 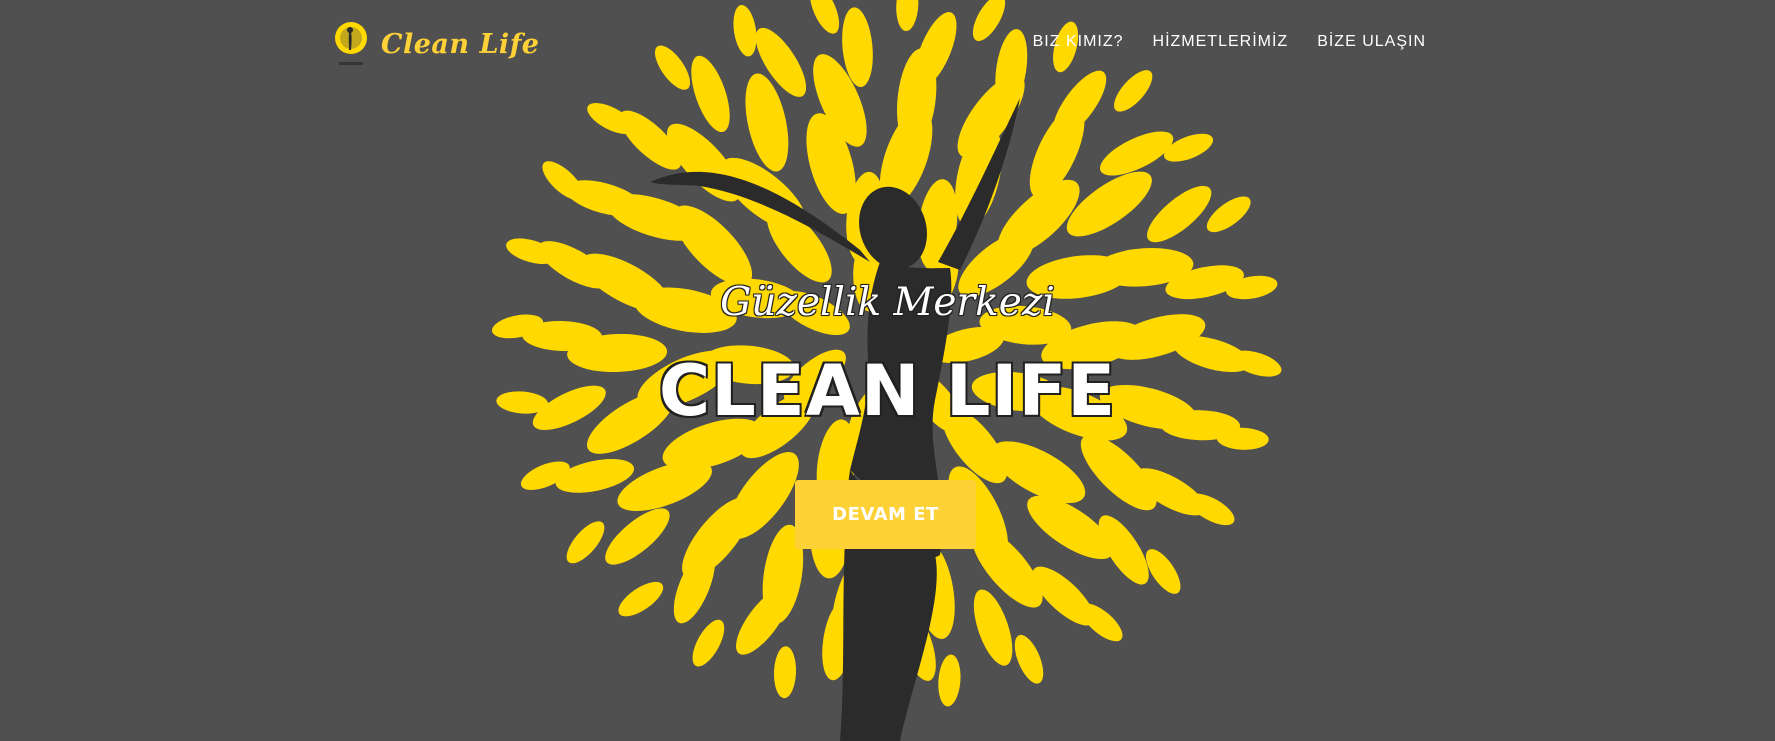 I want to click on hero-subtitle: Güzellik Merkezi, so click(x=887, y=302).